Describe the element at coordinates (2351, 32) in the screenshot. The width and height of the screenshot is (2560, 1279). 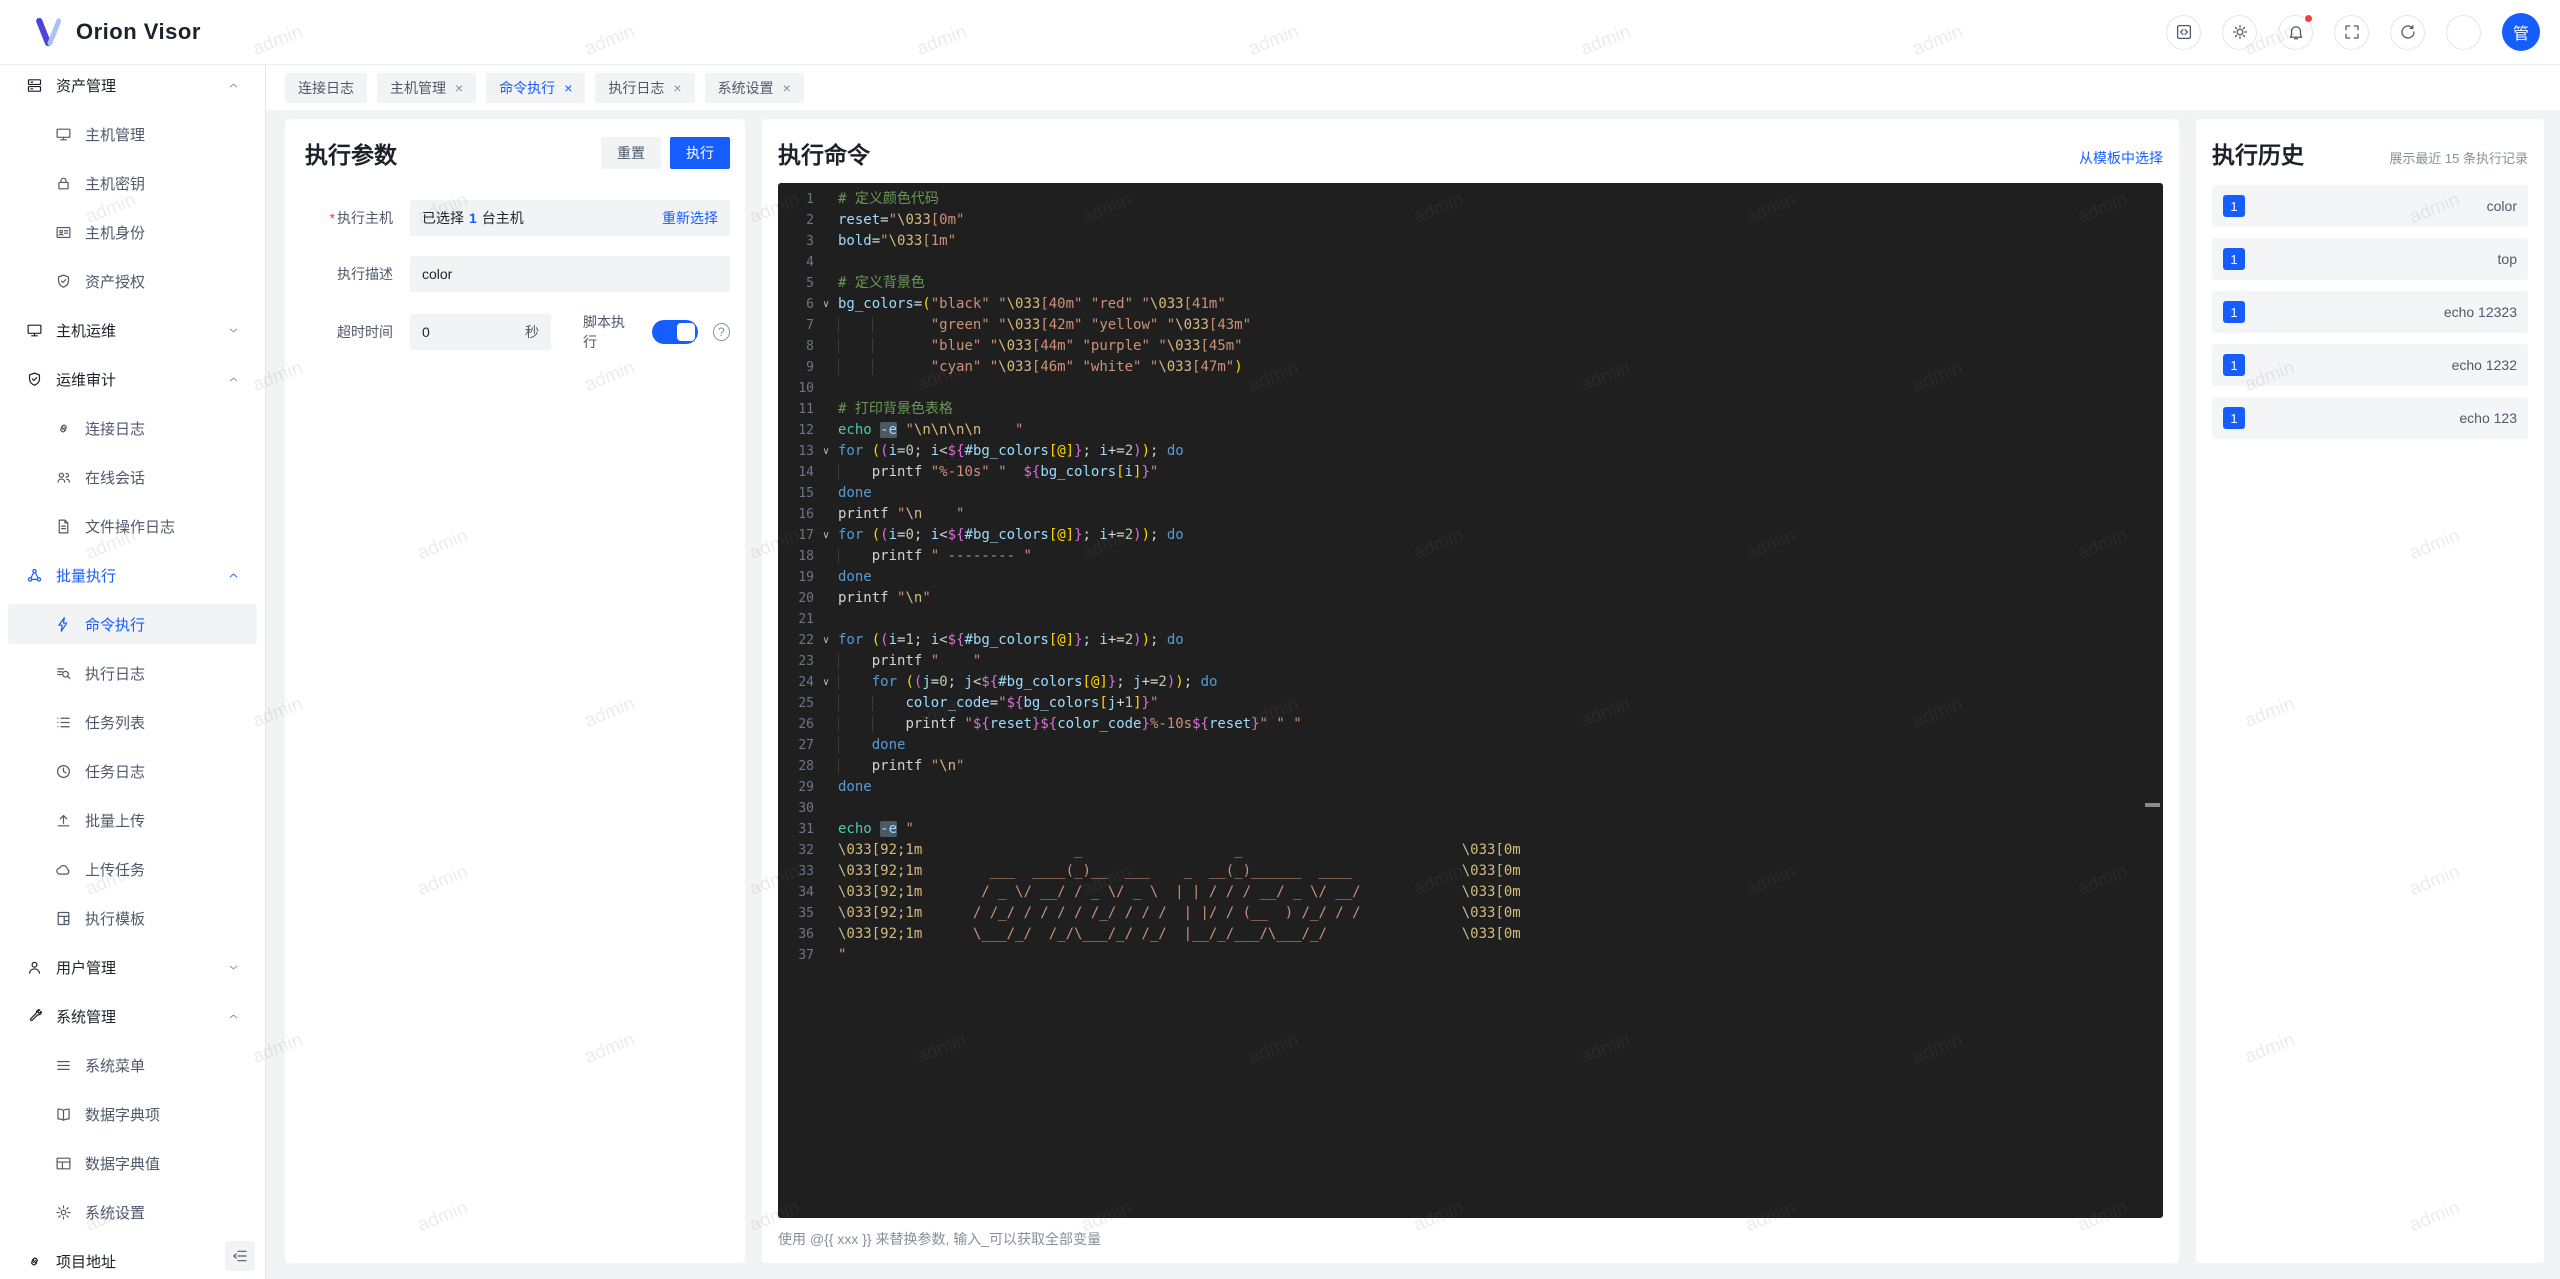
I see `fullscreen-button` at that location.